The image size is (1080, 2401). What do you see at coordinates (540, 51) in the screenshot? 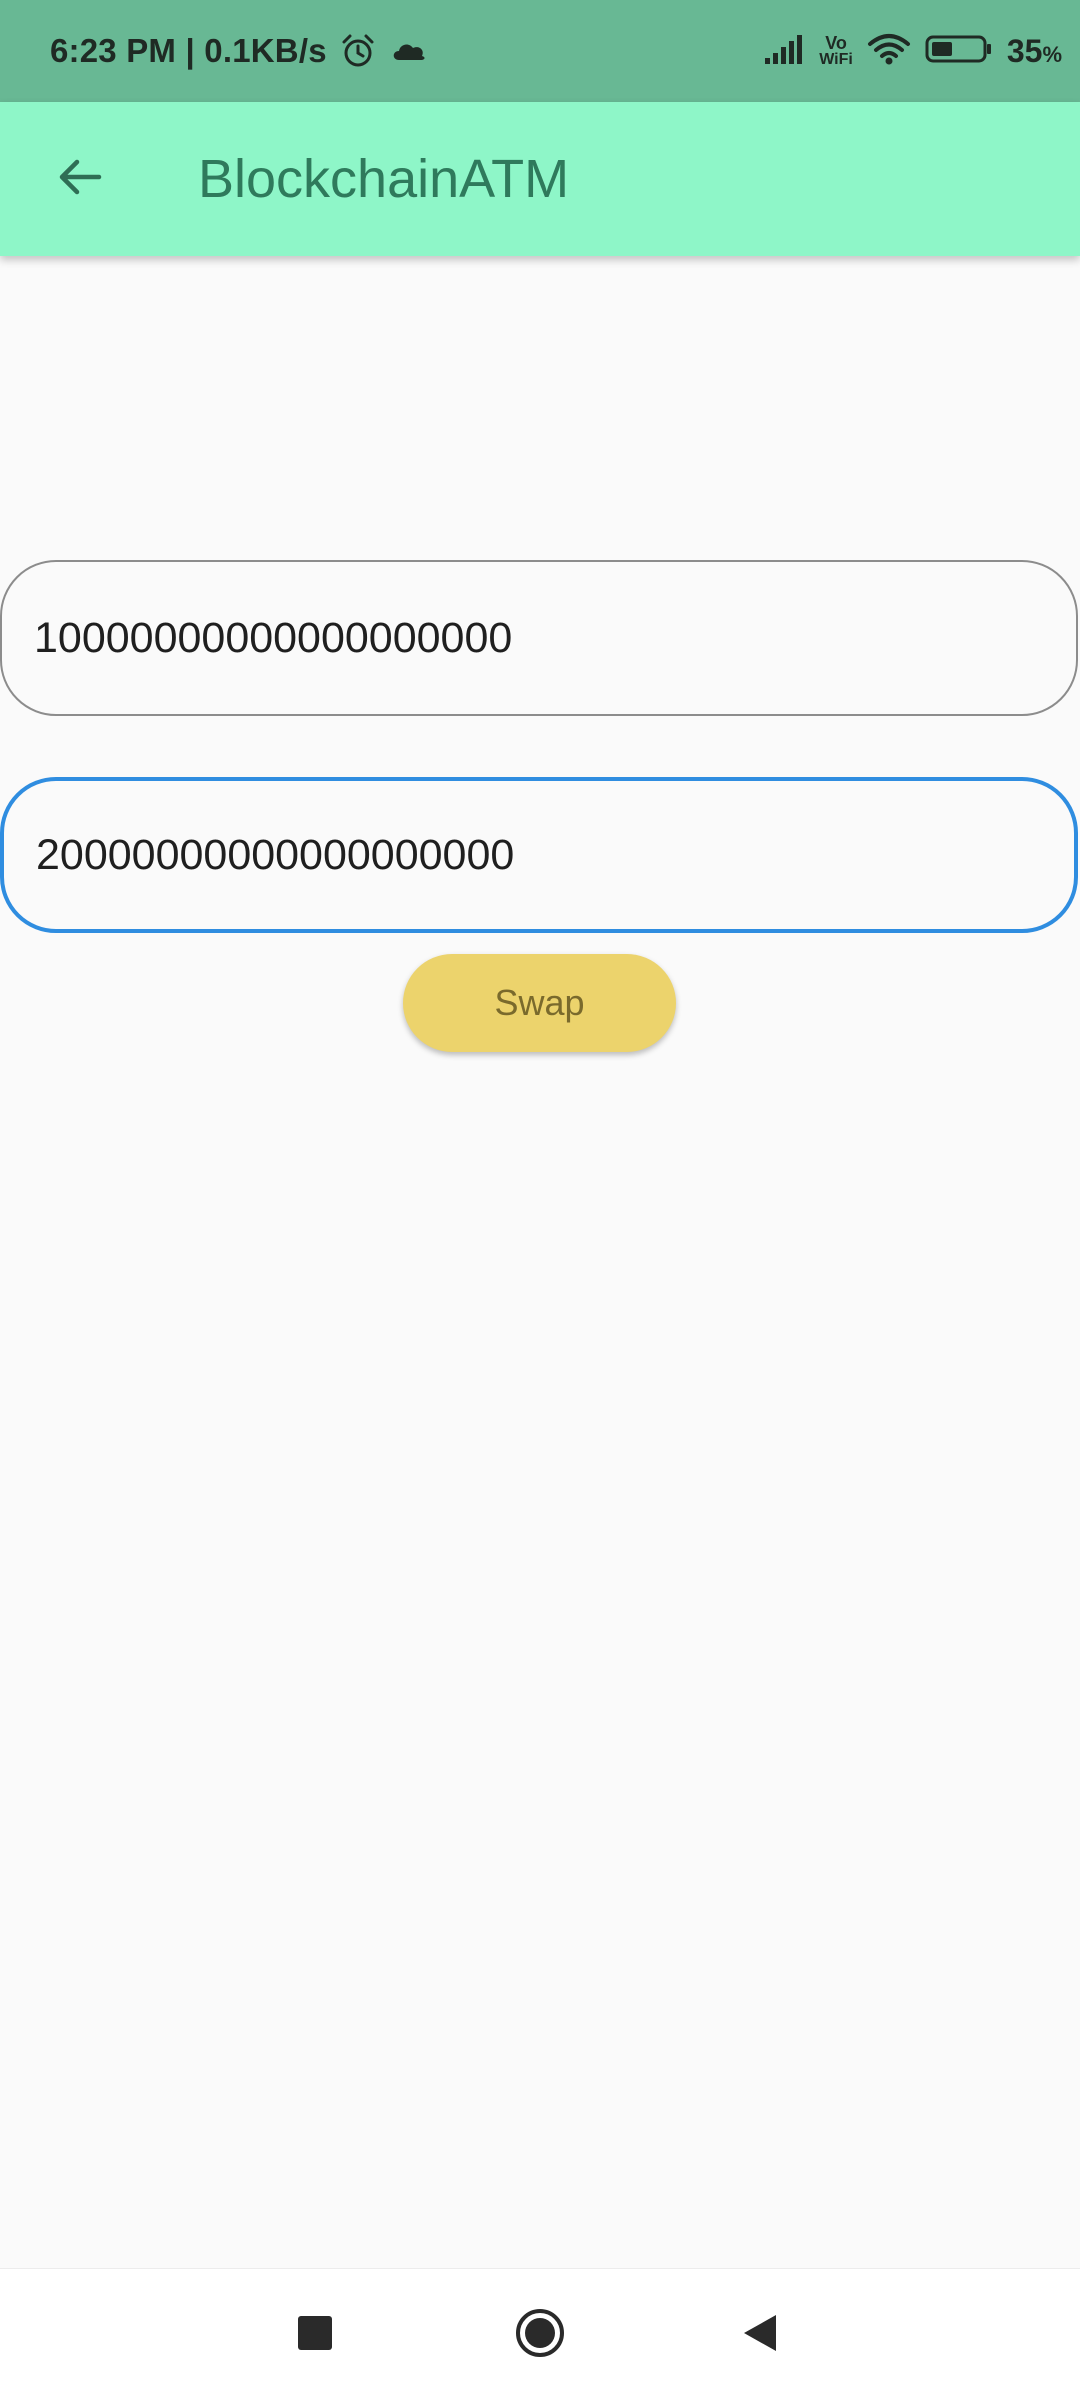
I see `status-bar: 6:23 PM | 0.1KB/s Vo WiFi 35%` at bounding box center [540, 51].